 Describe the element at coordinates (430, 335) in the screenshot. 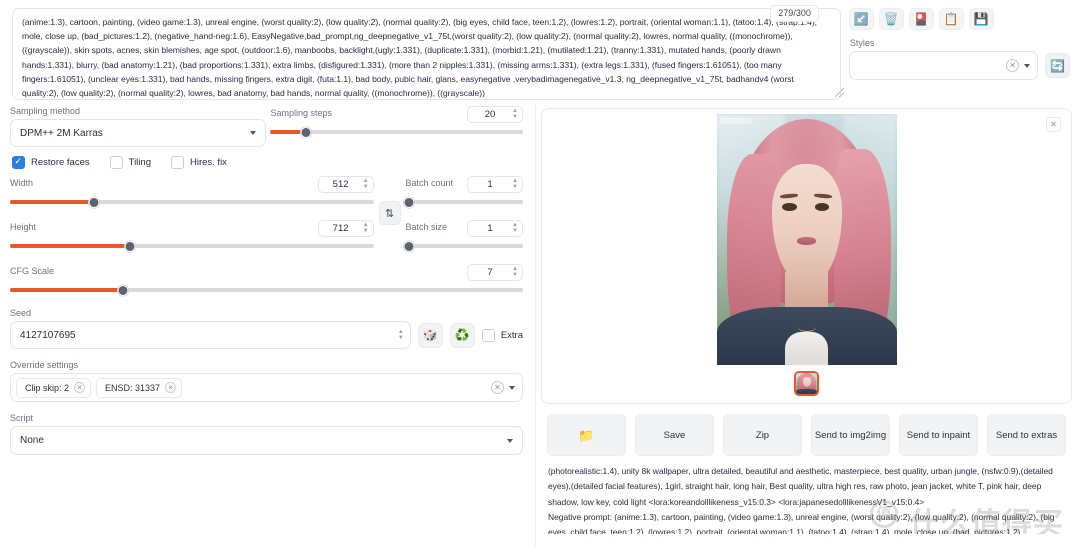

I see `random-seed-button: 🎲` at that location.